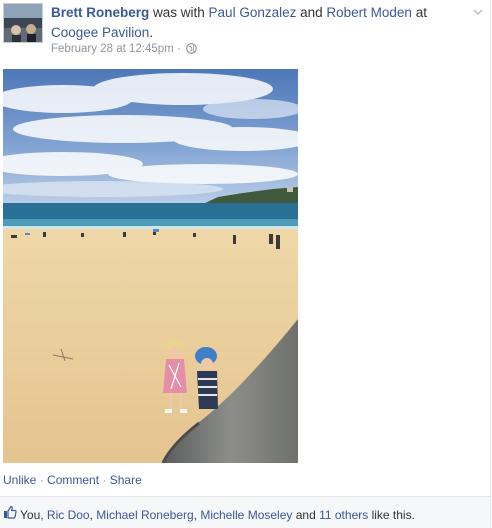  What do you see at coordinates (311, 12) in the screenshot?
I see `and-text: and` at bounding box center [311, 12].